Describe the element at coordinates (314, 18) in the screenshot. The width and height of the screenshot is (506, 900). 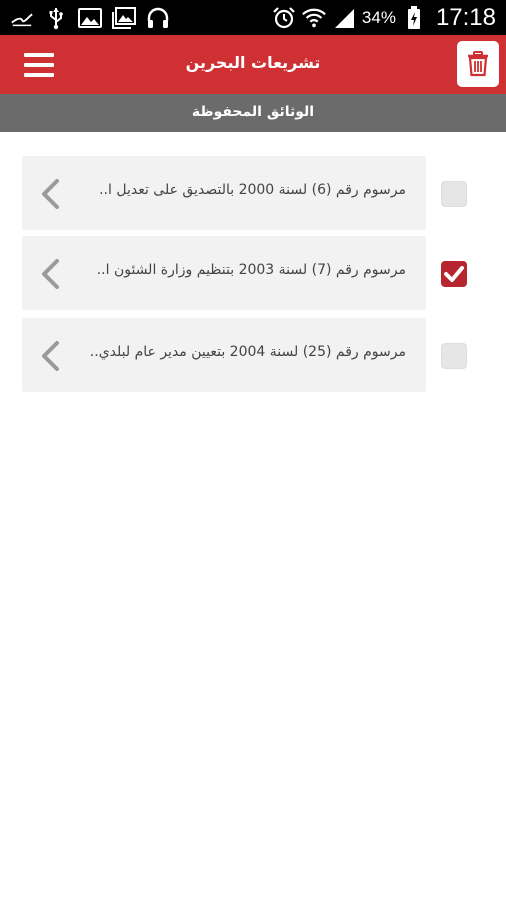
I see `wifi-icon` at that location.